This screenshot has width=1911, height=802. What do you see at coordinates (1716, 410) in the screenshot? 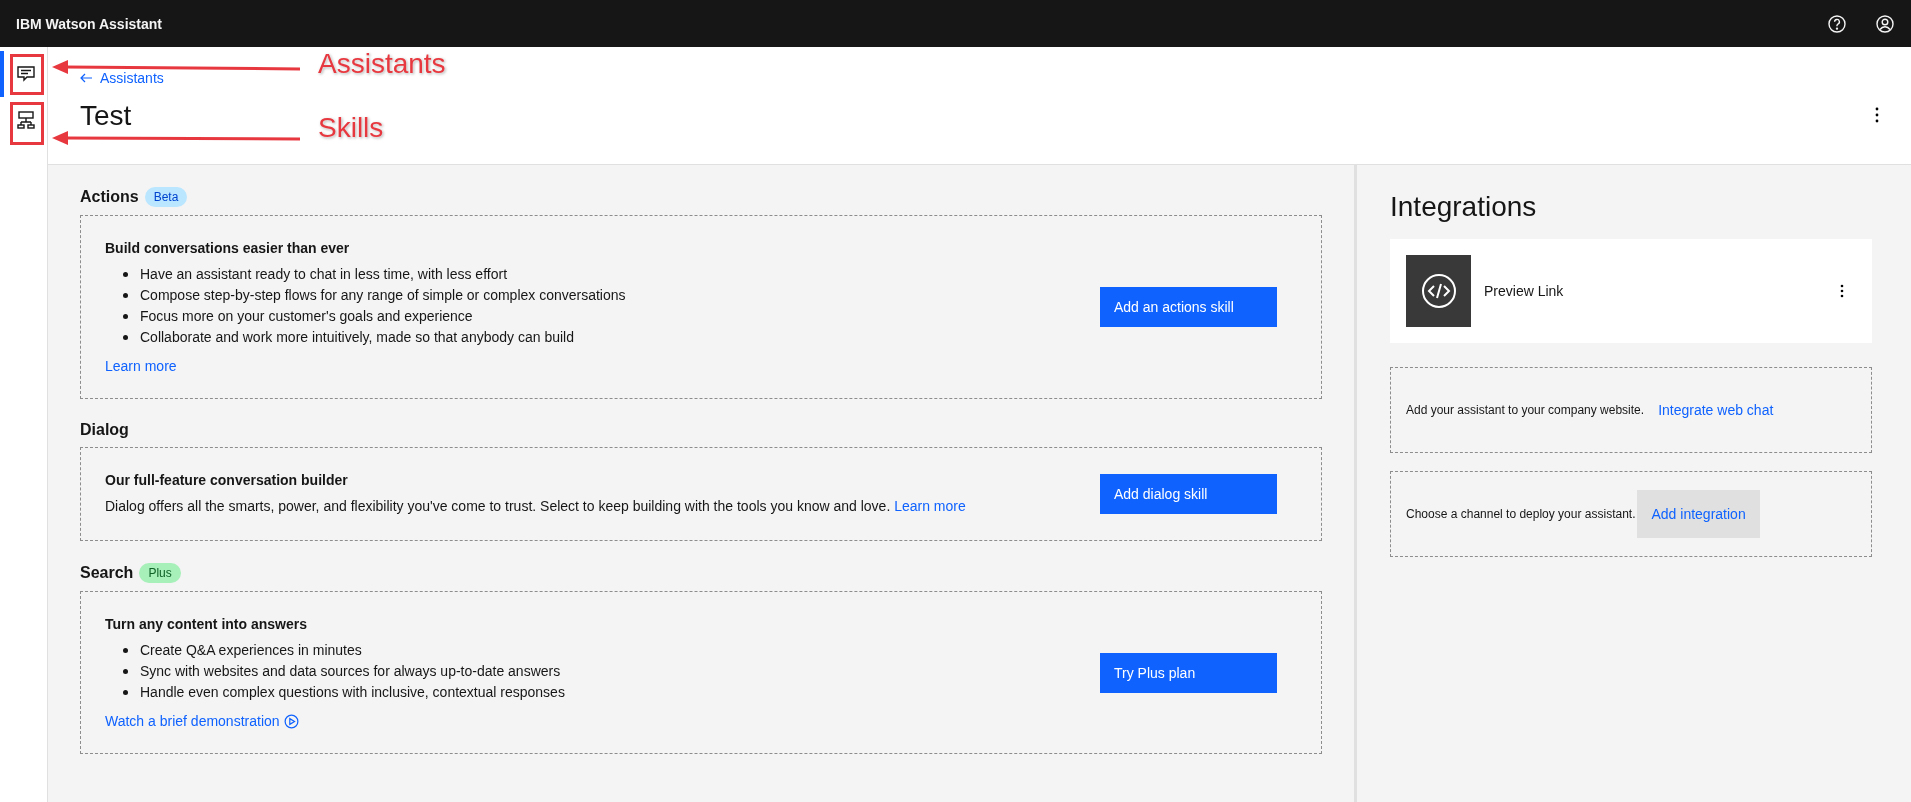
I see `integrate-link: Integrate web chat` at bounding box center [1716, 410].